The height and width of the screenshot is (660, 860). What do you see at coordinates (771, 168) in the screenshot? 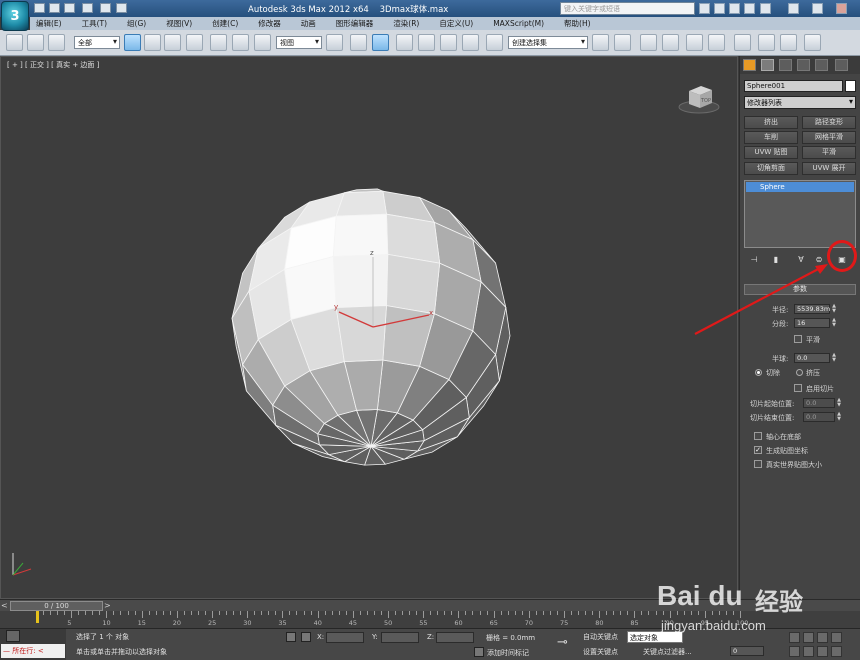
I see `modifier-chamfer-button: 切角剪面` at bounding box center [771, 168].